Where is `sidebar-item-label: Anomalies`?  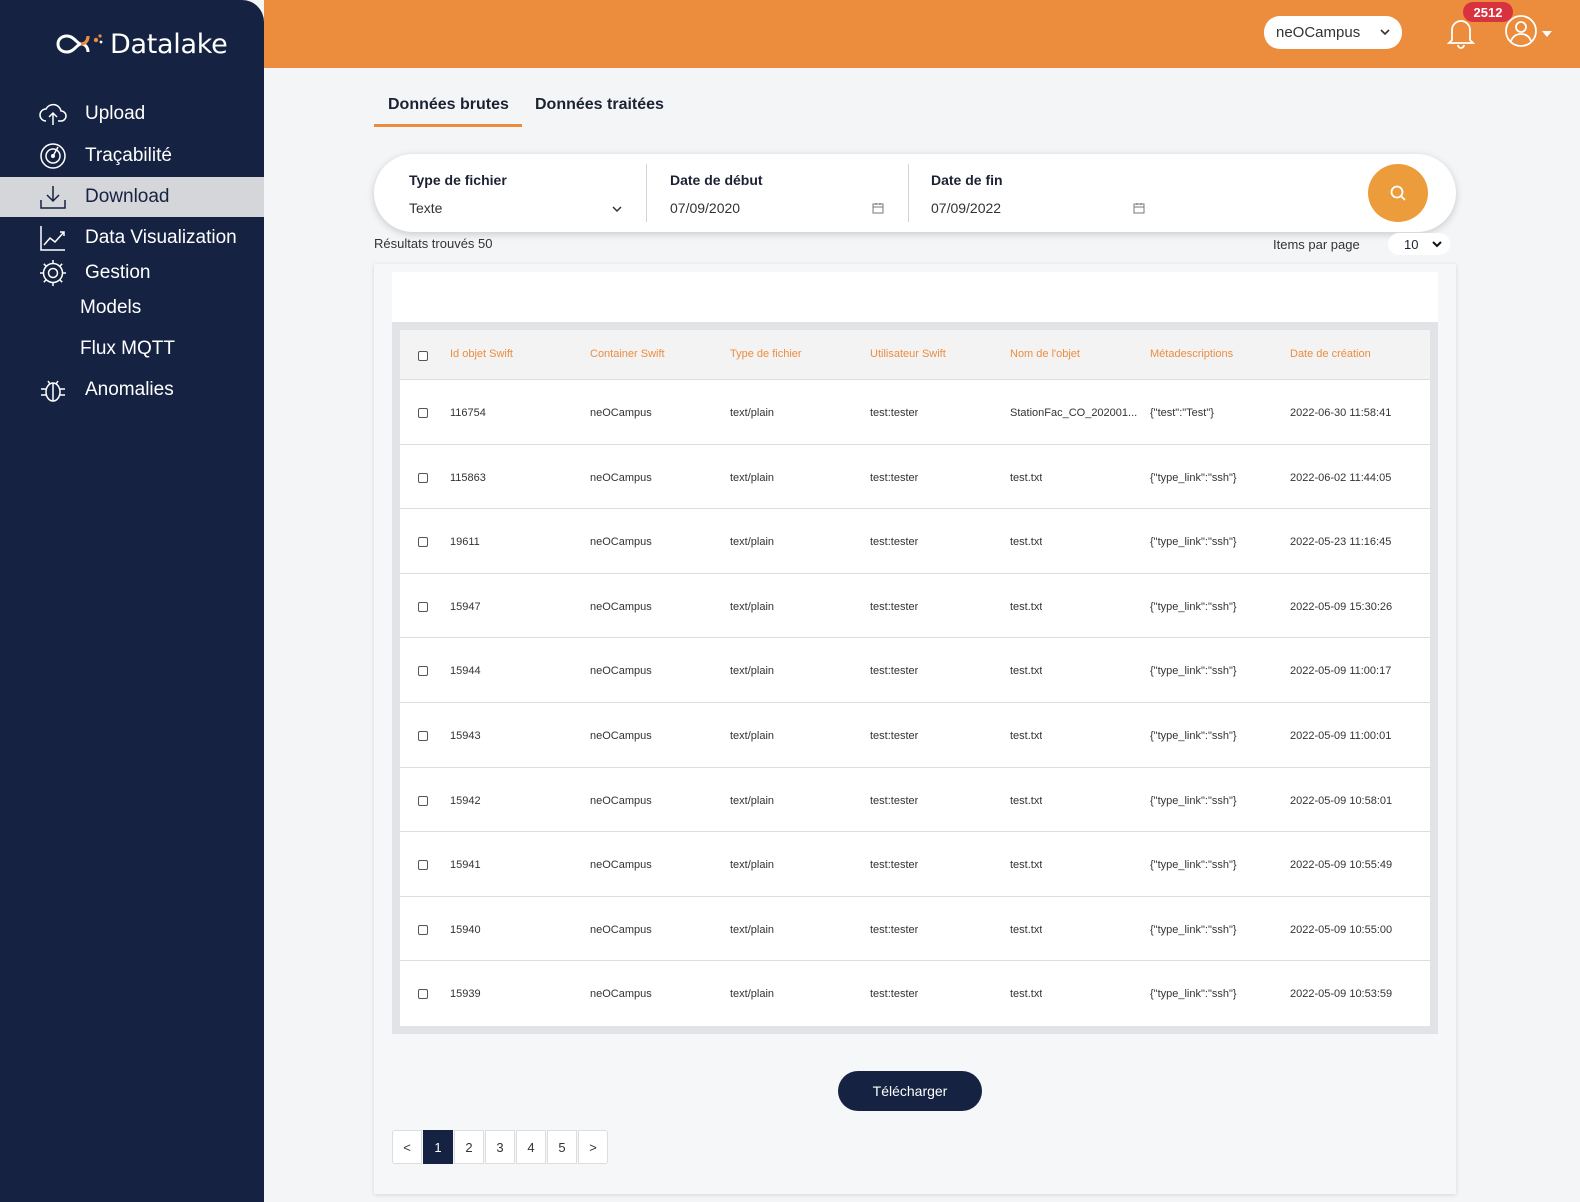 sidebar-item-label: Anomalies is located at coordinates (129, 389).